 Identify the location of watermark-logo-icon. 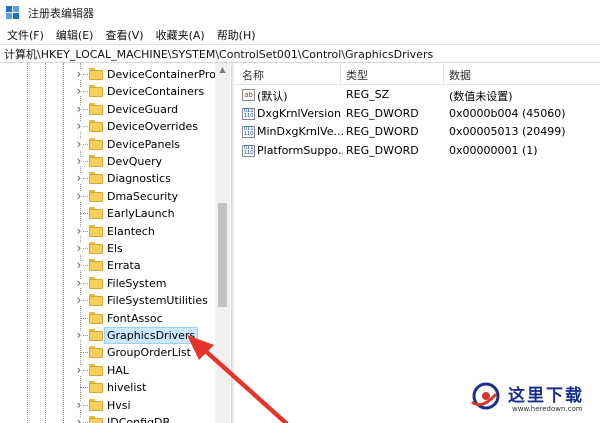
(485, 396).